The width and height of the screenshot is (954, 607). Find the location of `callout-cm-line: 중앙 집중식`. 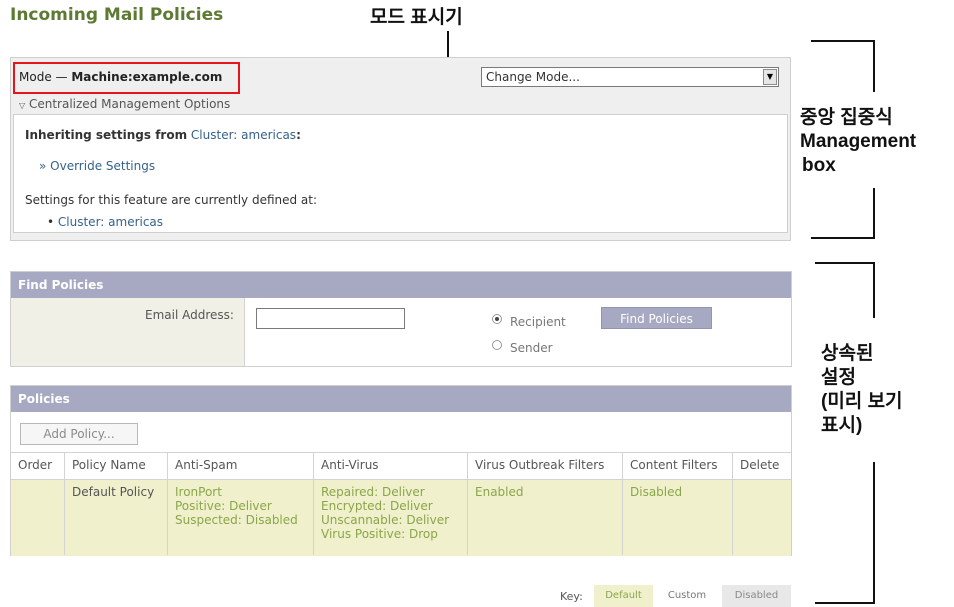

callout-cm-line: 중앙 집중식 is located at coordinates (846, 117).